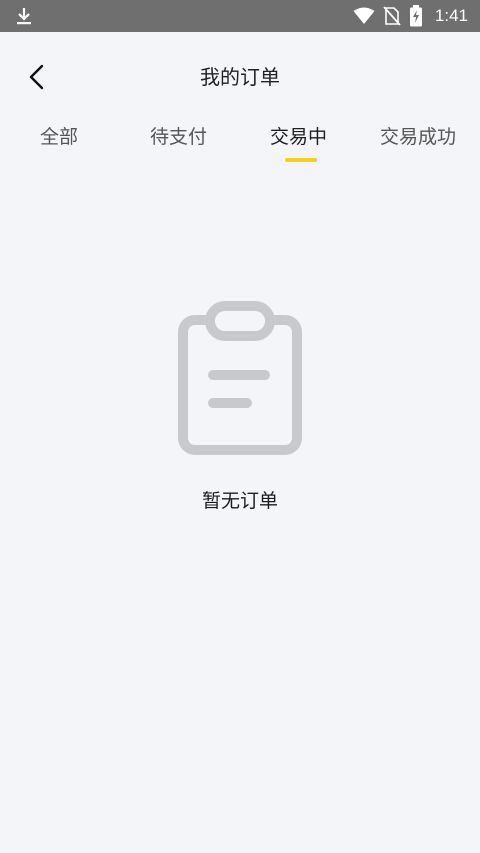 The height and width of the screenshot is (853, 480). What do you see at coordinates (239, 501) in the screenshot?
I see `empty-message: 暂无订单` at bounding box center [239, 501].